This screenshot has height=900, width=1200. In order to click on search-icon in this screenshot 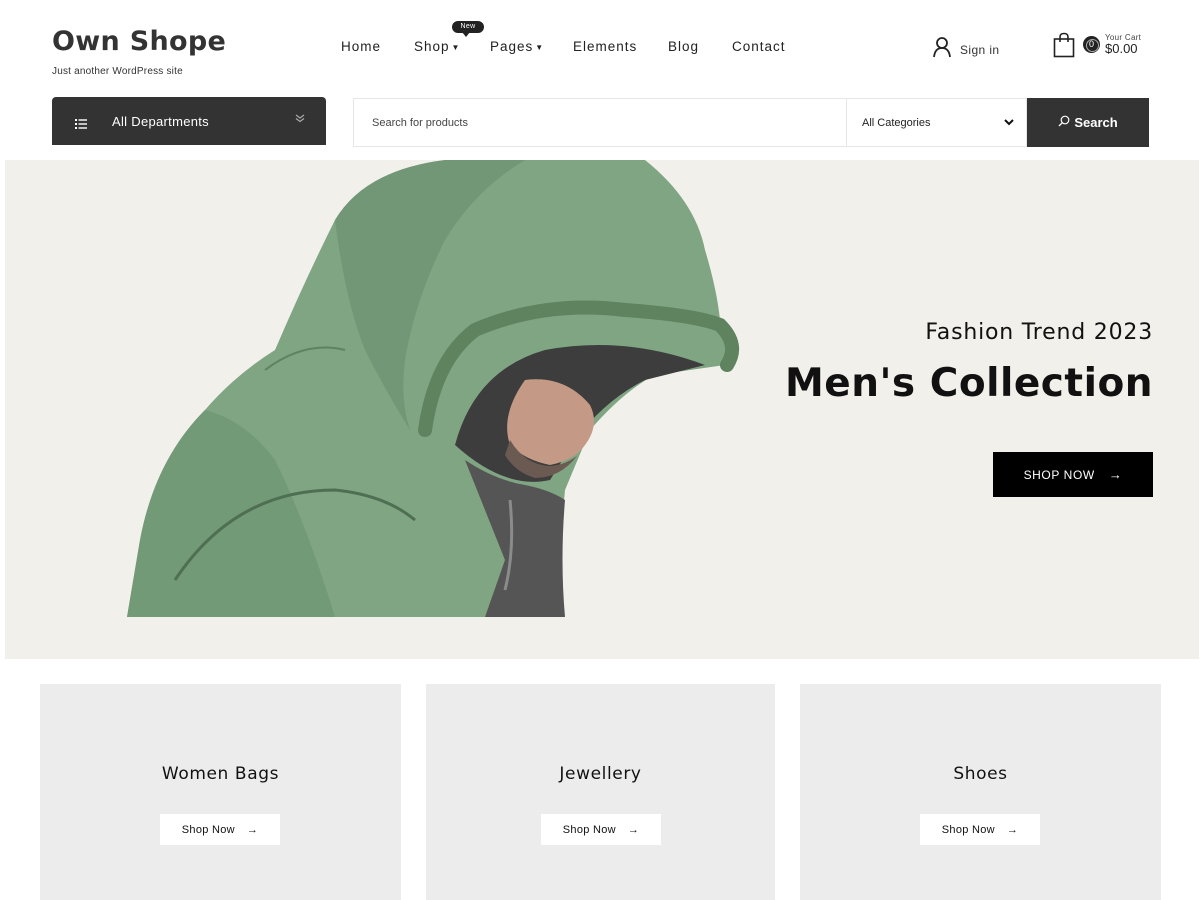, I will do `click(1066, 122)`.